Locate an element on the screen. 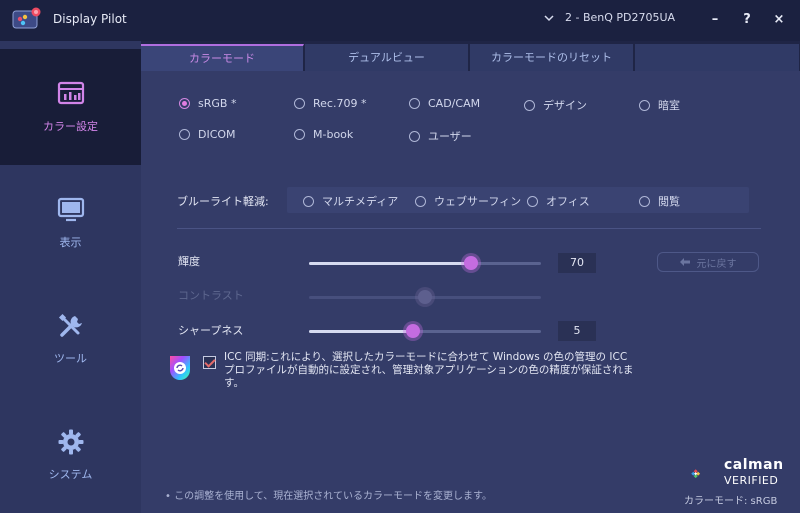 This screenshot has height=513, width=800. blue-light-label: ブルーライト軽減: is located at coordinates (223, 201).